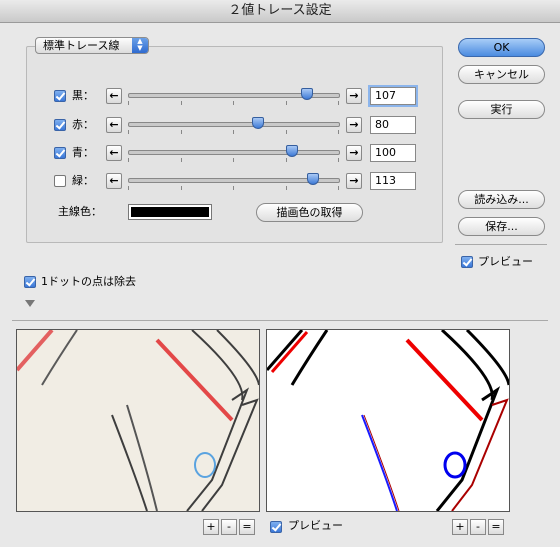 This screenshot has width=560, height=547. Describe the element at coordinates (83, 124) in the screenshot. I see `color-label: 赤：` at that location.